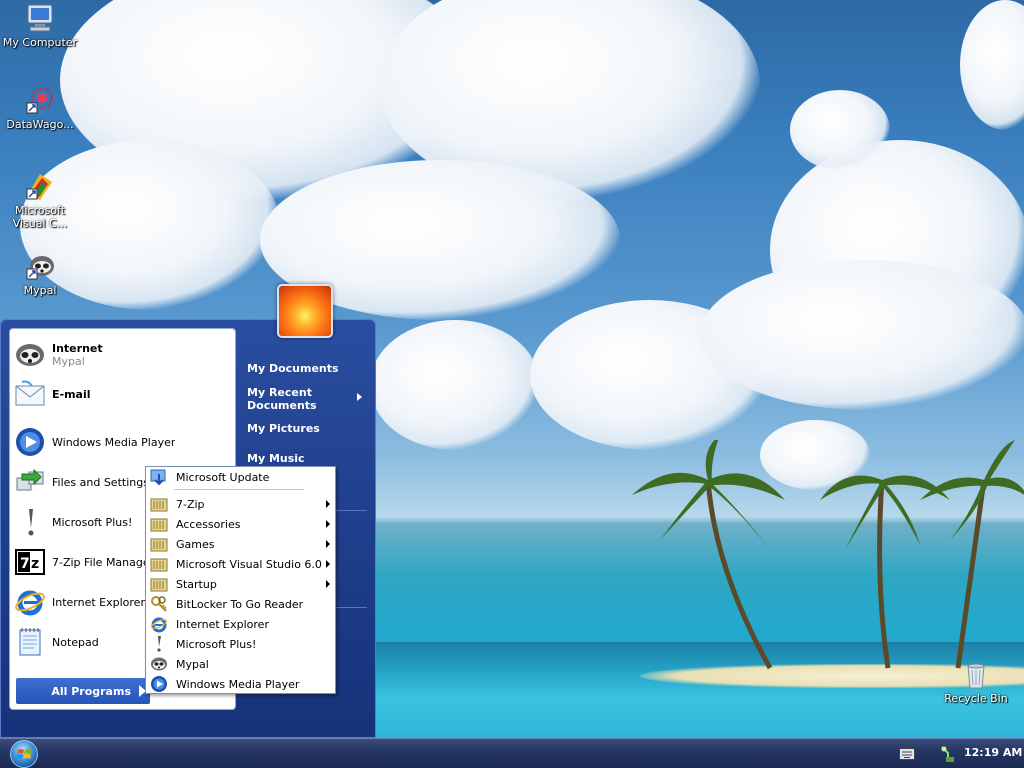 Image resolution: width=1024 pixels, height=768 pixels. I want to click on program-item-startup: Startup, so click(240, 584).